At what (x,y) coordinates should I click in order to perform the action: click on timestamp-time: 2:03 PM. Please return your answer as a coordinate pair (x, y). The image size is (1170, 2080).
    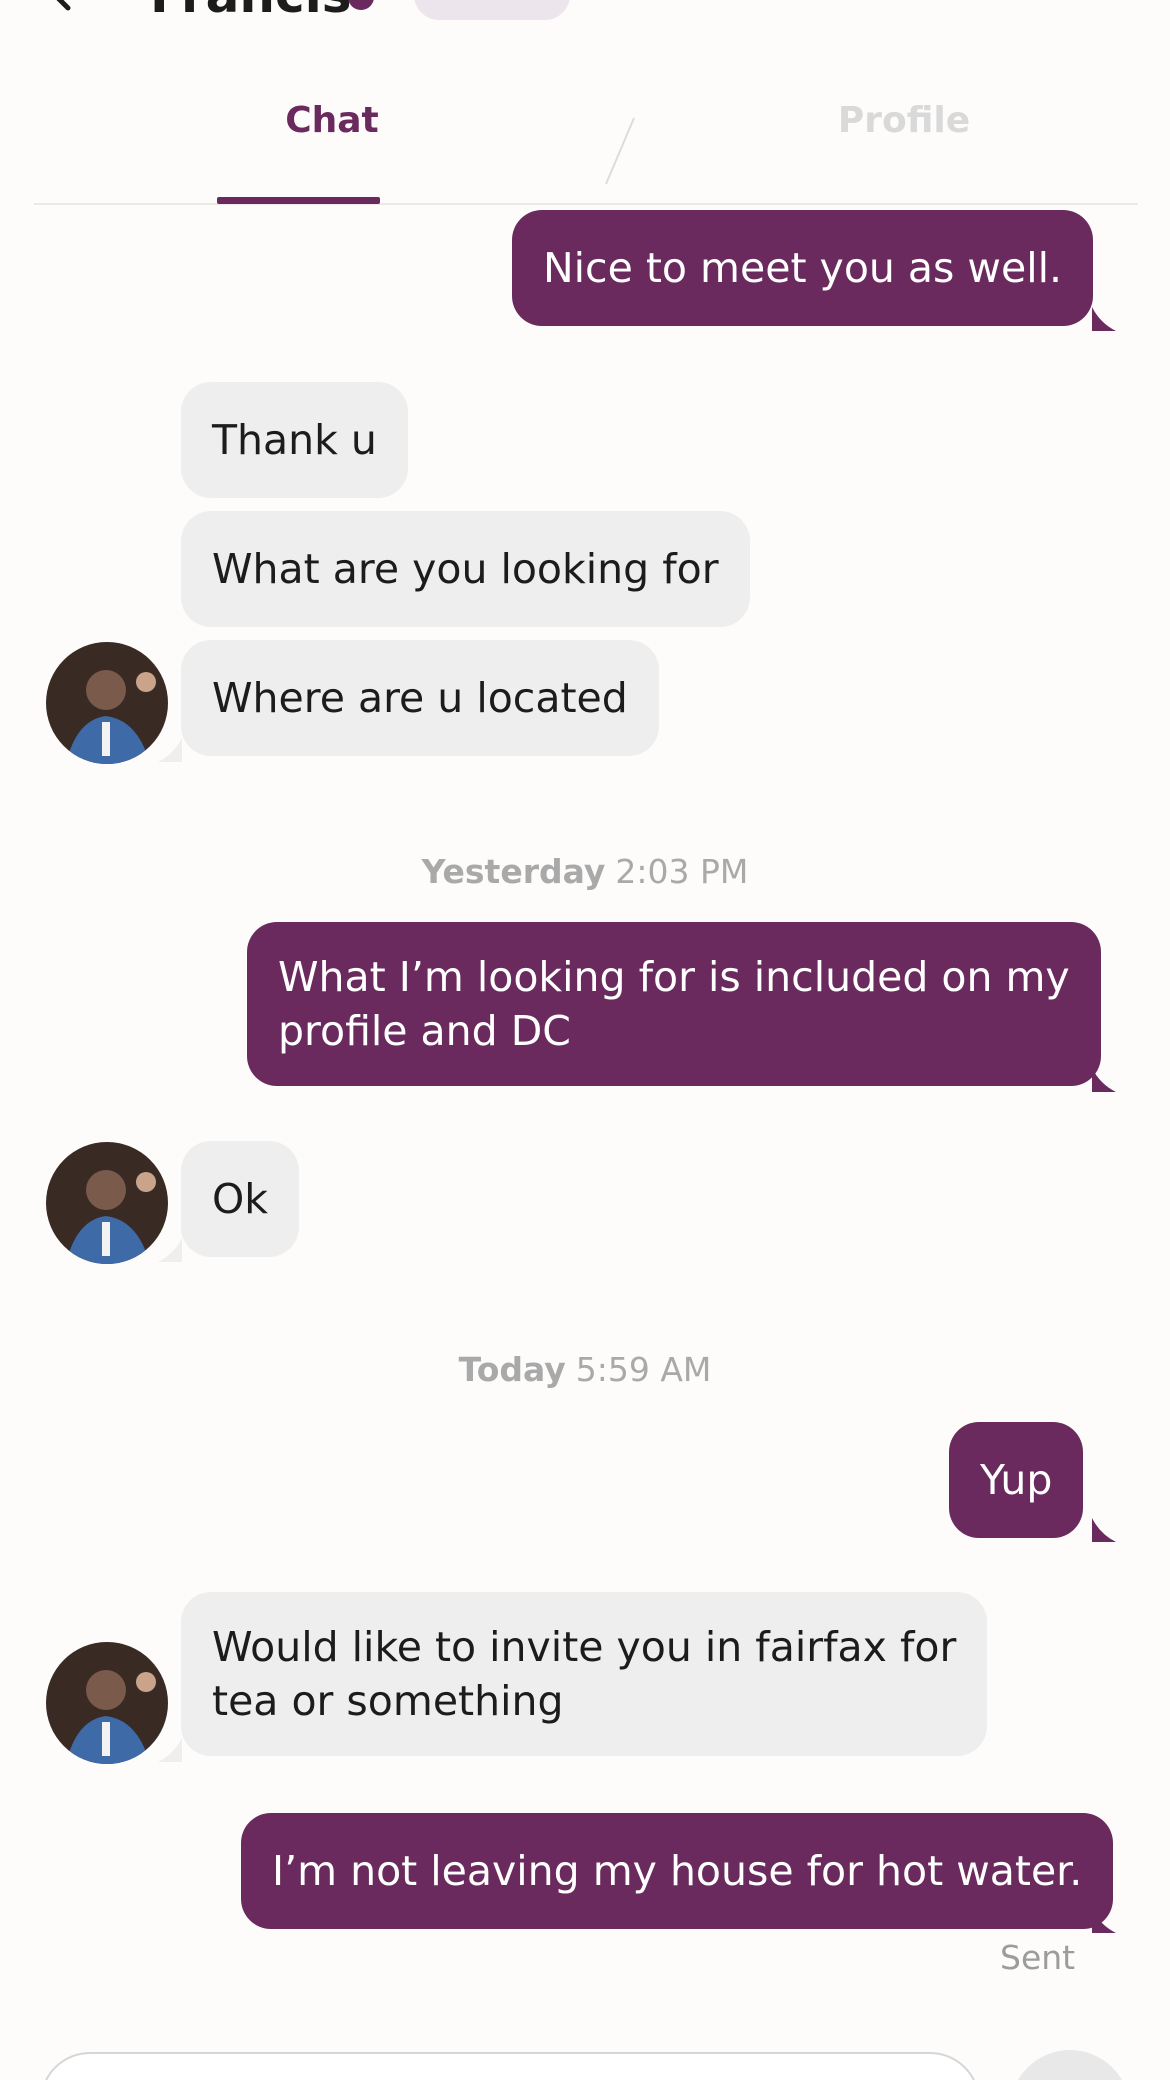
    Looking at the image, I should click on (682, 871).